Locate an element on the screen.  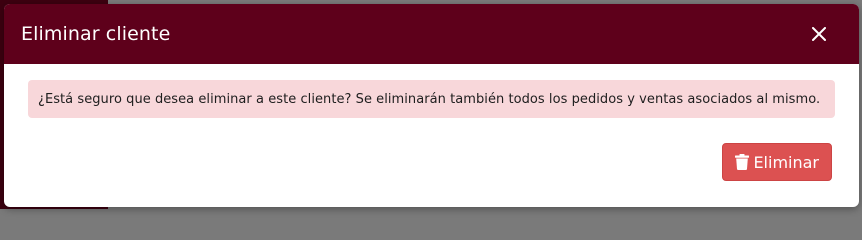
close-icon is located at coordinates (819, 34).